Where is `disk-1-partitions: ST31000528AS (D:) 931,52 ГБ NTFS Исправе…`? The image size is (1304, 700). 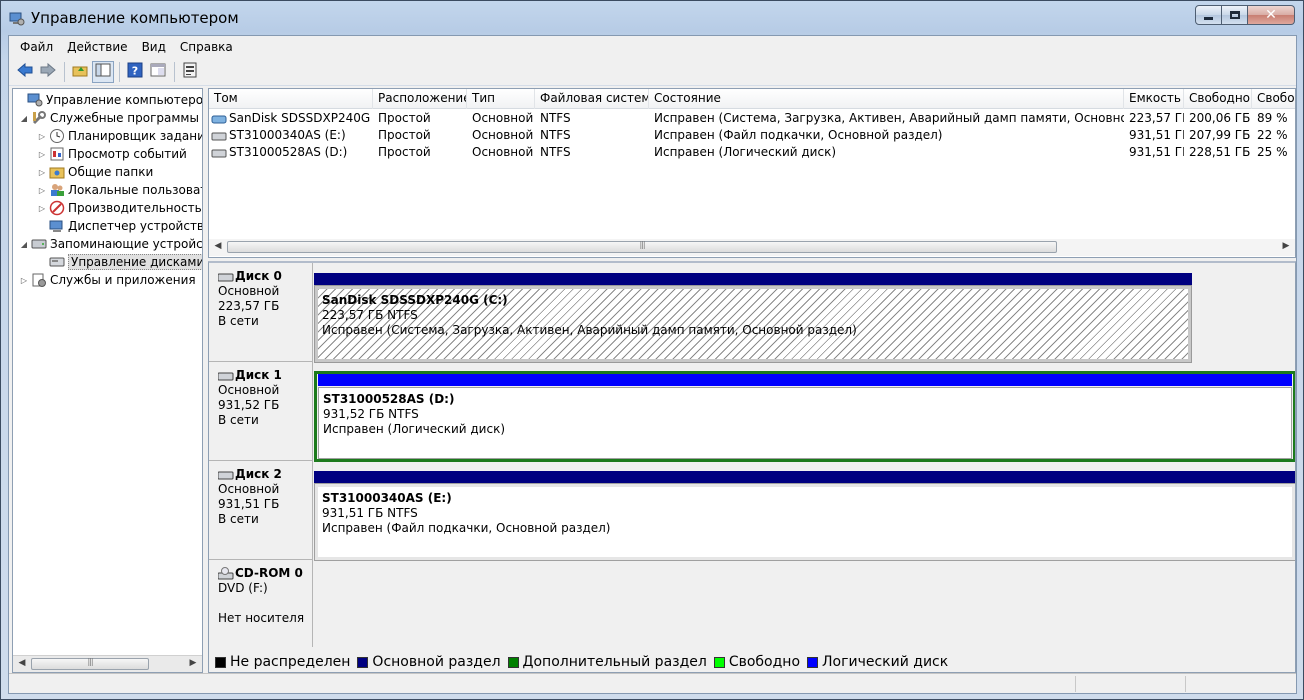
disk-1-partitions: ST31000528AS (D:) 931,52 ГБ NTFS Исправе… is located at coordinates (804, 416).